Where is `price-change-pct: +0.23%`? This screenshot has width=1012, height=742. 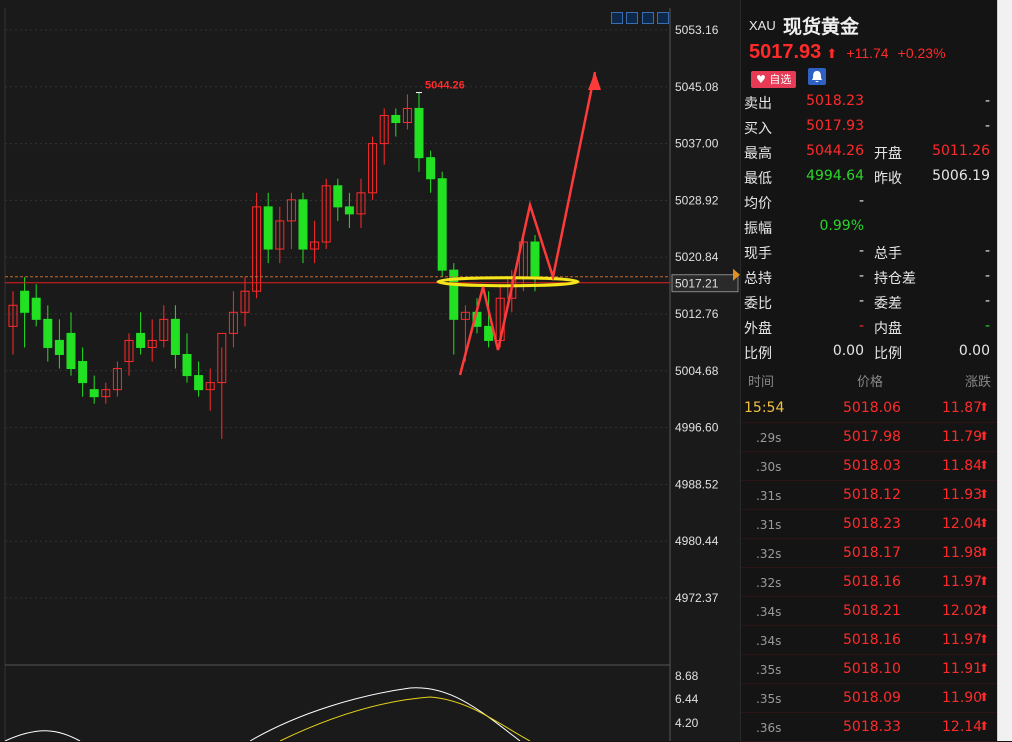
price-change-pct: +0.23% is located at coordinates (921, 53).